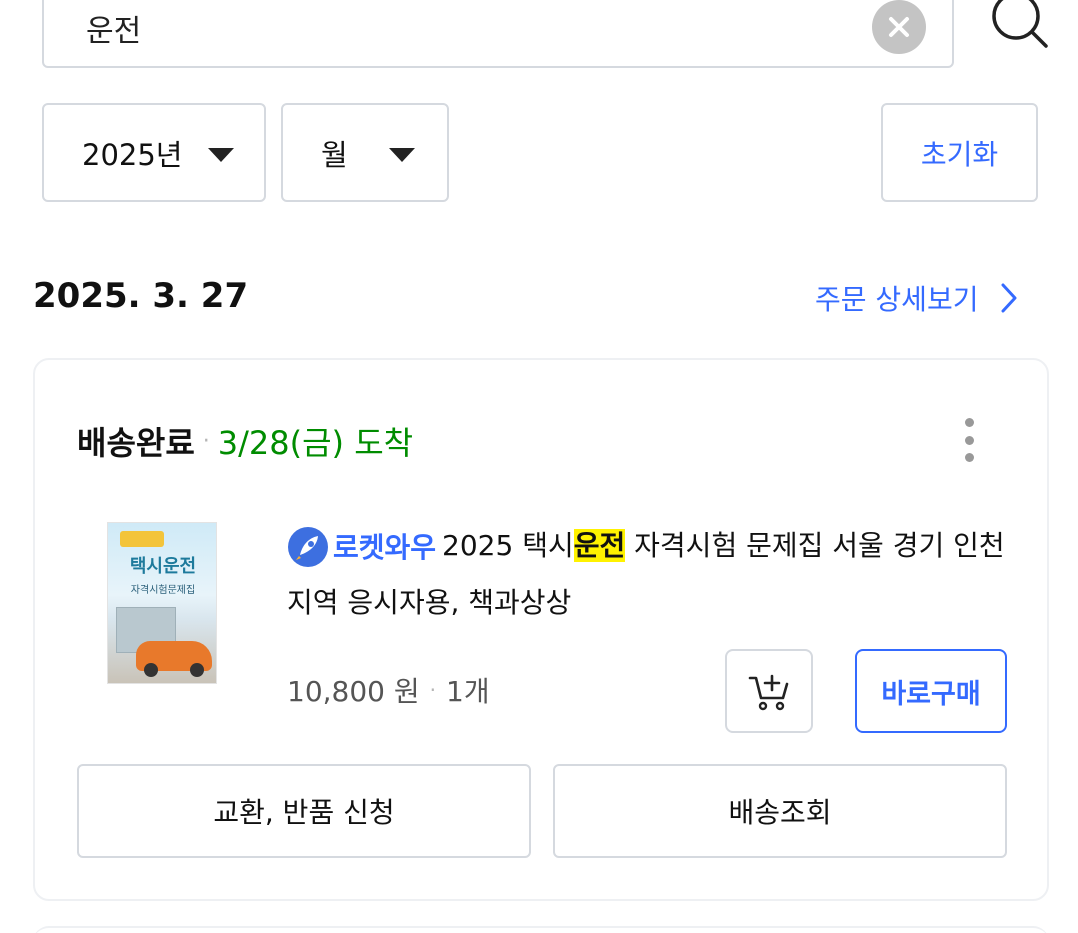 This screenshot has height=933, width=1078. What do you see at coordinates (969, 440) in the screenshot?
I see `more-options-button` at bounding box center [969, 440].